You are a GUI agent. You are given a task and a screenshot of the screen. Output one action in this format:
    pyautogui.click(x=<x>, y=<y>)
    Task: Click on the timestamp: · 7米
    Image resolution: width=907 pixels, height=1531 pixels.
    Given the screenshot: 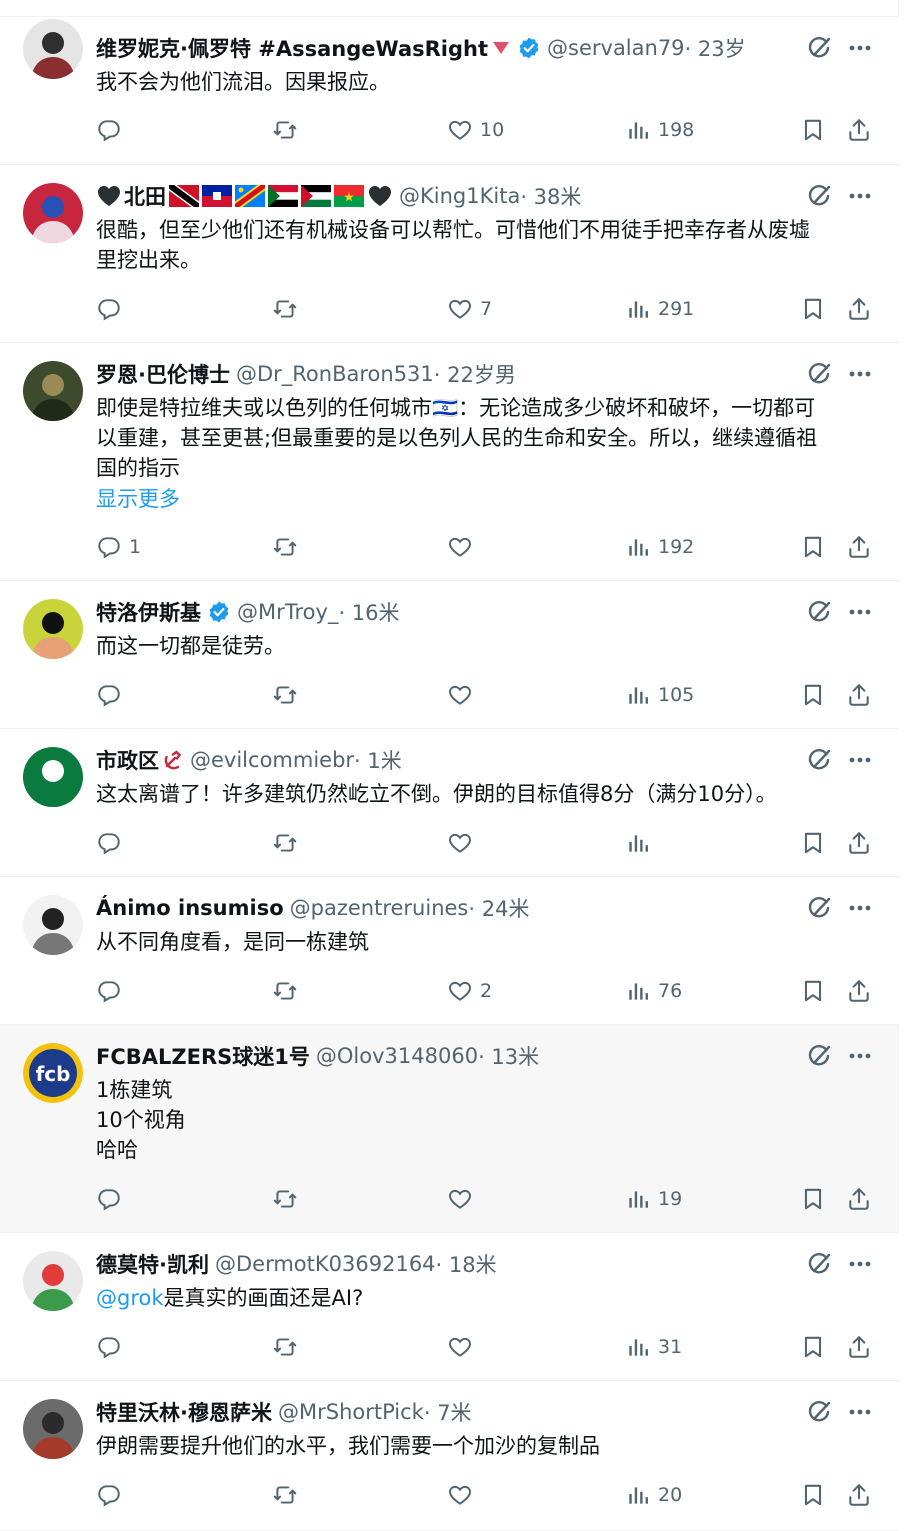 What is the action you would take?
    pyautogui.click(x=448, y=1412)
    